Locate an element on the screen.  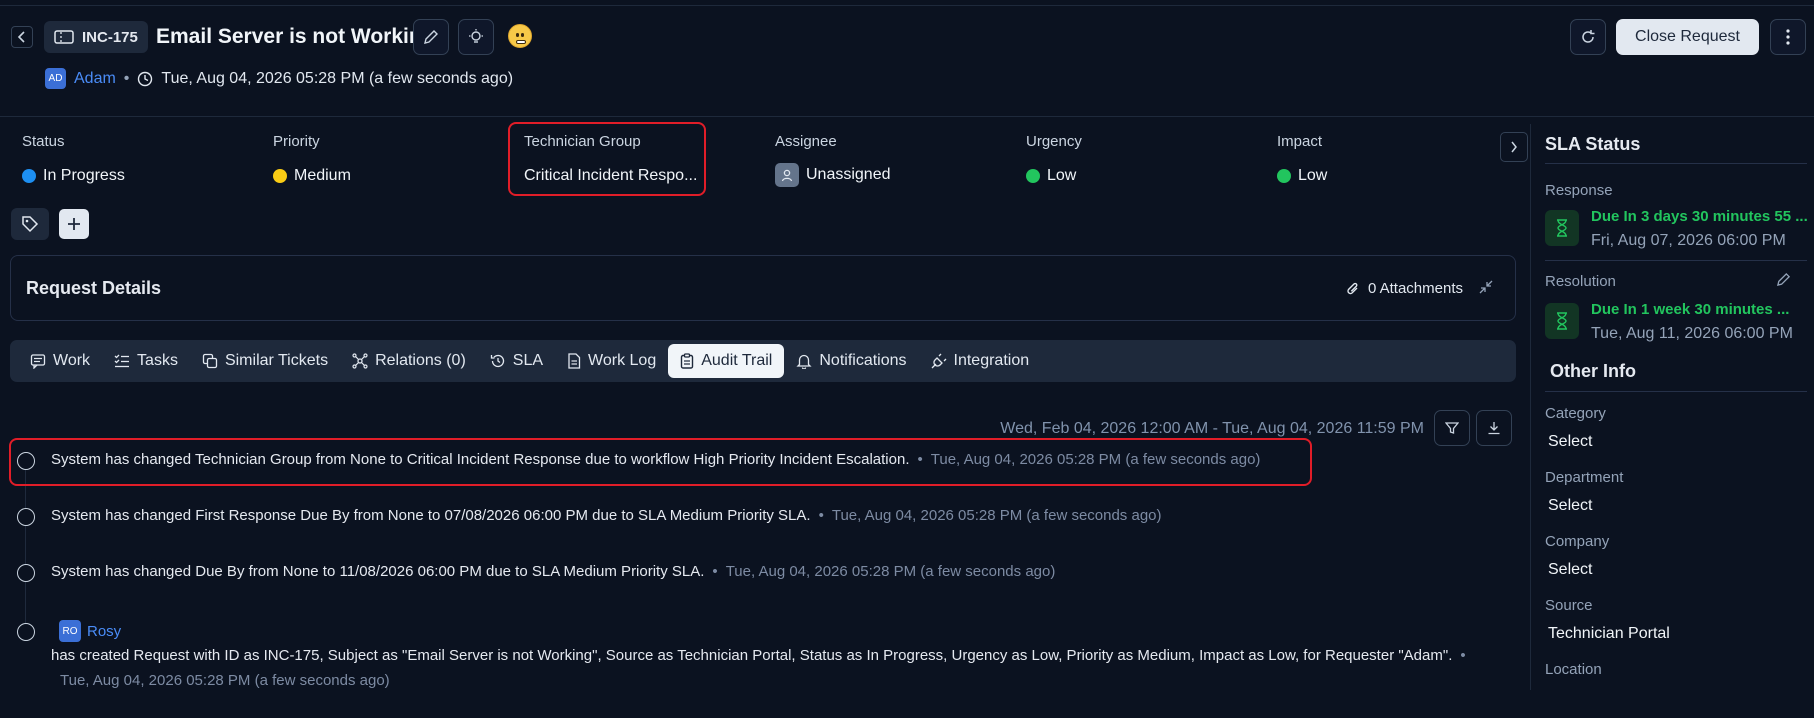
urgency-dot is located at coordinates (1033, 176).